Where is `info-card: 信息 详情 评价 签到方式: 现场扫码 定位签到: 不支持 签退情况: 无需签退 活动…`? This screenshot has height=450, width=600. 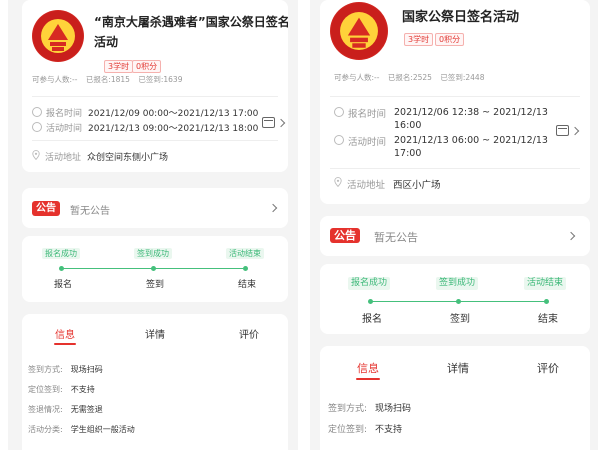 info-card: 信息 详情 评价 签到方式: 现场扫码 定位签到: 不支持 签退情况: 无需签退 活动… is located at coordinates (155, 382).